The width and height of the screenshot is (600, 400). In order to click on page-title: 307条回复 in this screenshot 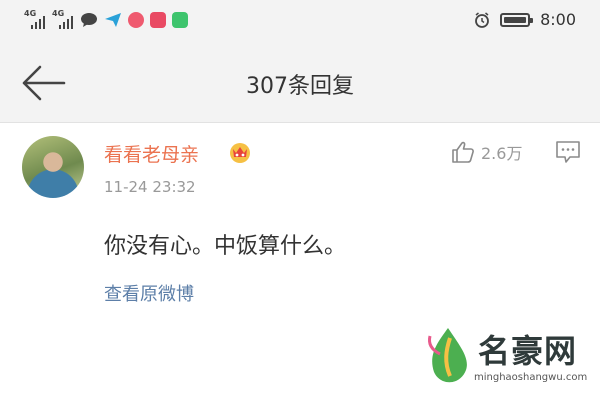, I will do `click(300, 86)`.